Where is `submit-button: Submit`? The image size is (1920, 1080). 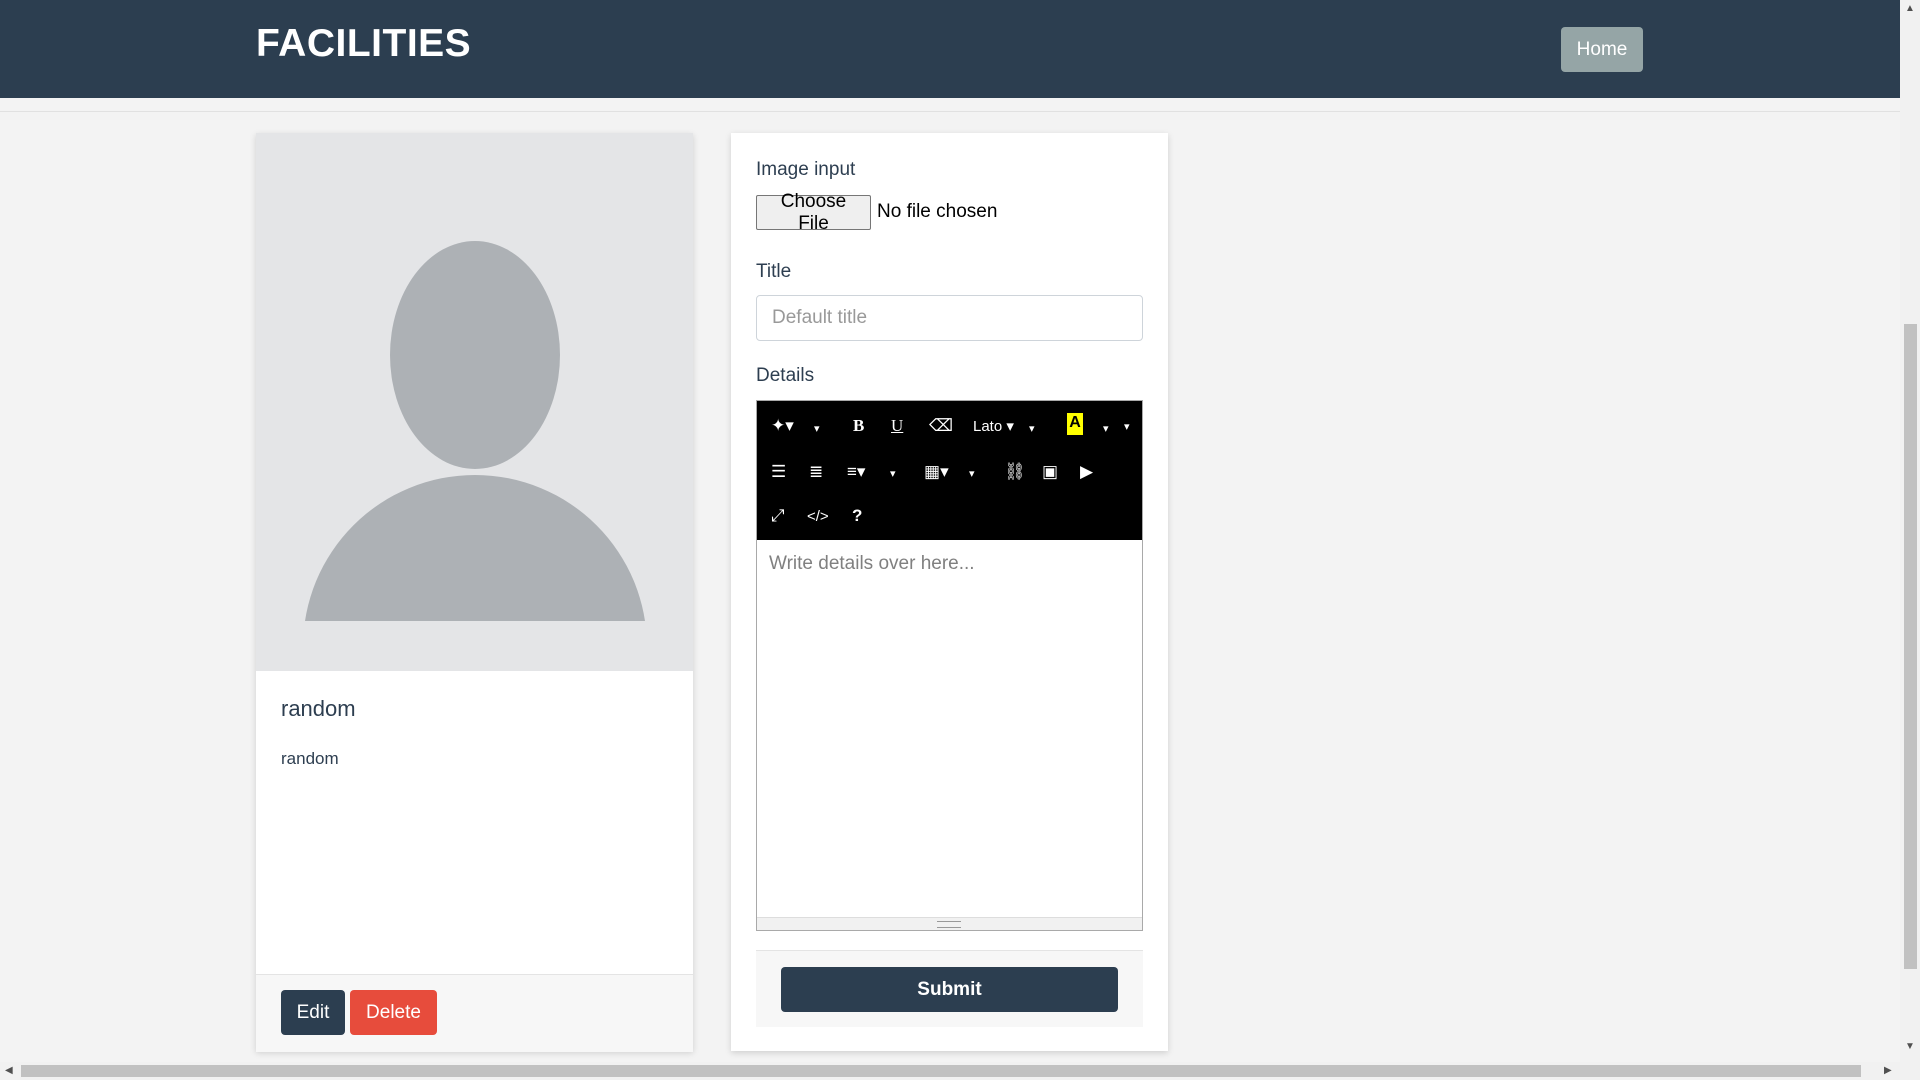
submit-button: Submit is located at coordinates (949, 989).